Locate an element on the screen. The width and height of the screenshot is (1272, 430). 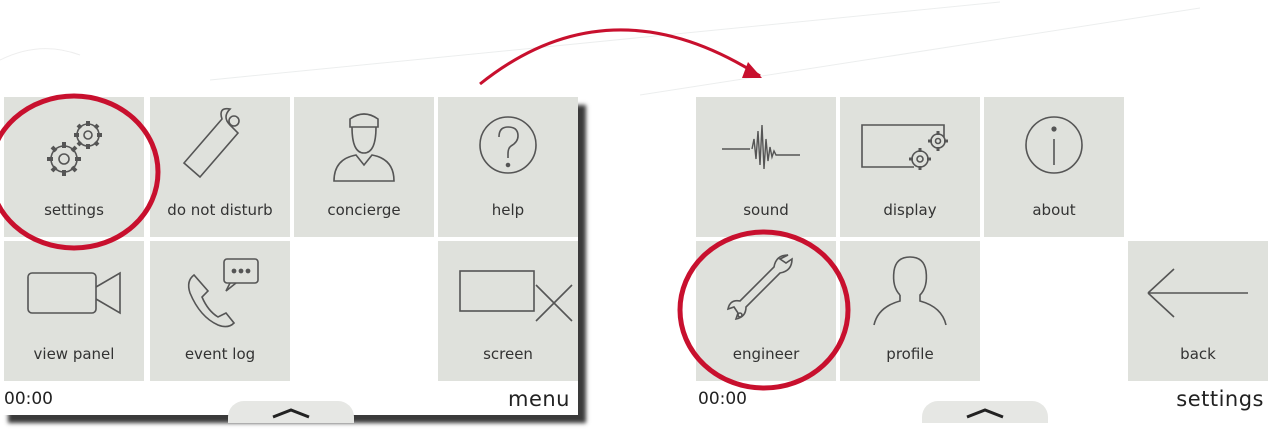
tile-screen: screen is located at coordinates (508, 311).